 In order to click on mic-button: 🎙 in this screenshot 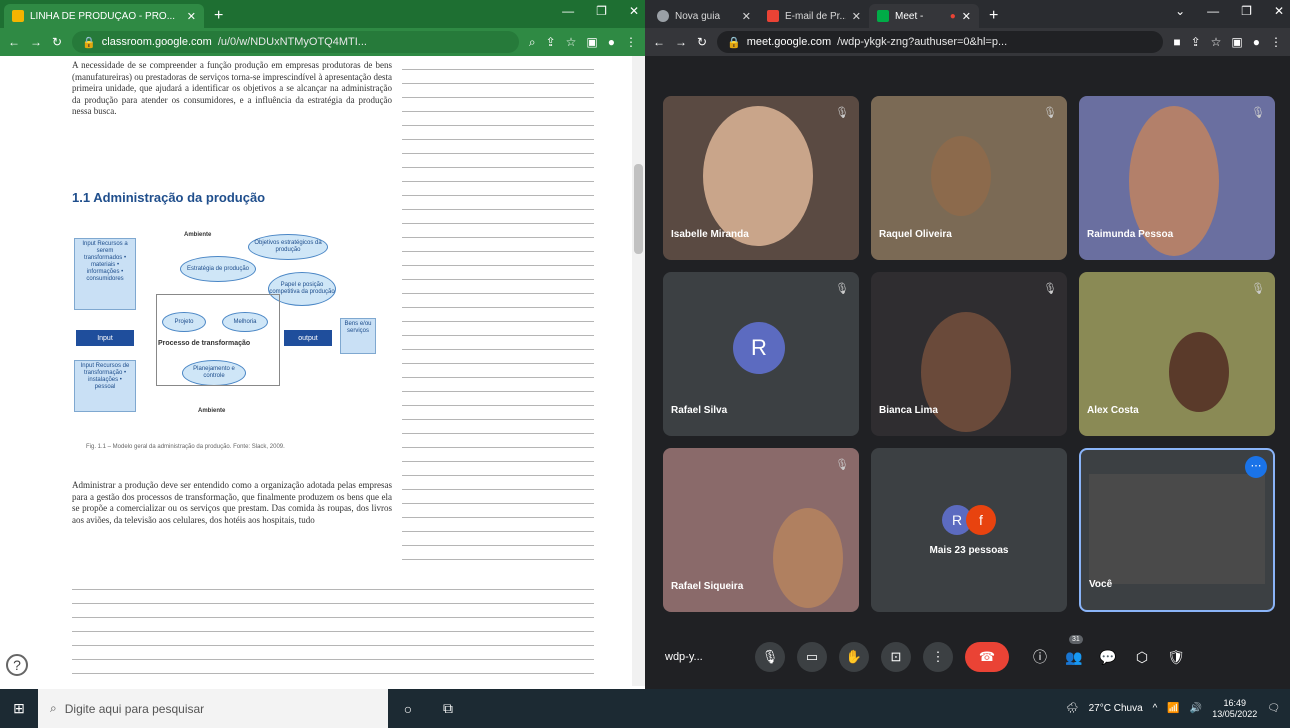, I will do `click(770, 657)`.